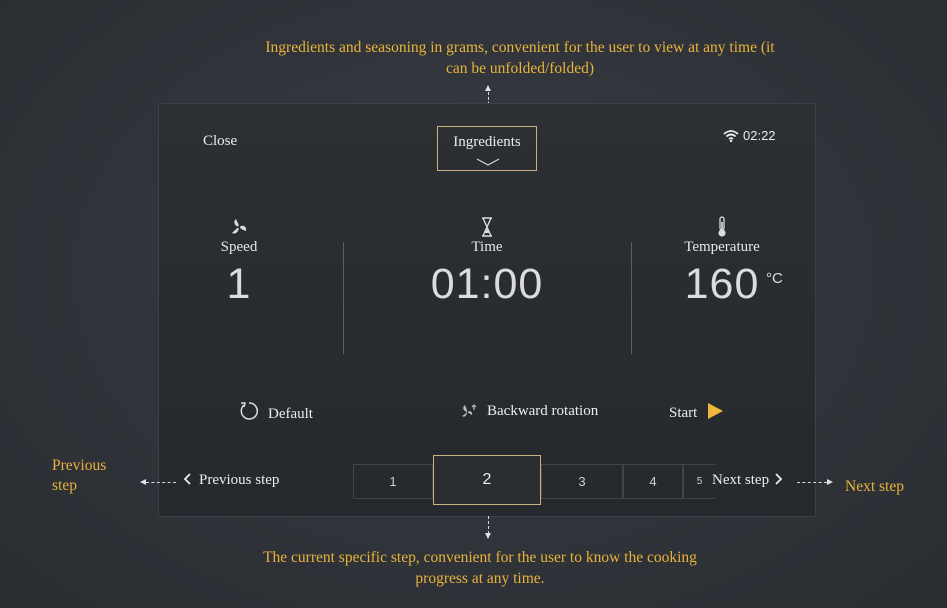 This screenshot has width=947, height=608. What do you see at coordinates (79, 465) in the screenshot?
I see `previous-step-annotation-line1: Previous` at bounding box center [79, 465].